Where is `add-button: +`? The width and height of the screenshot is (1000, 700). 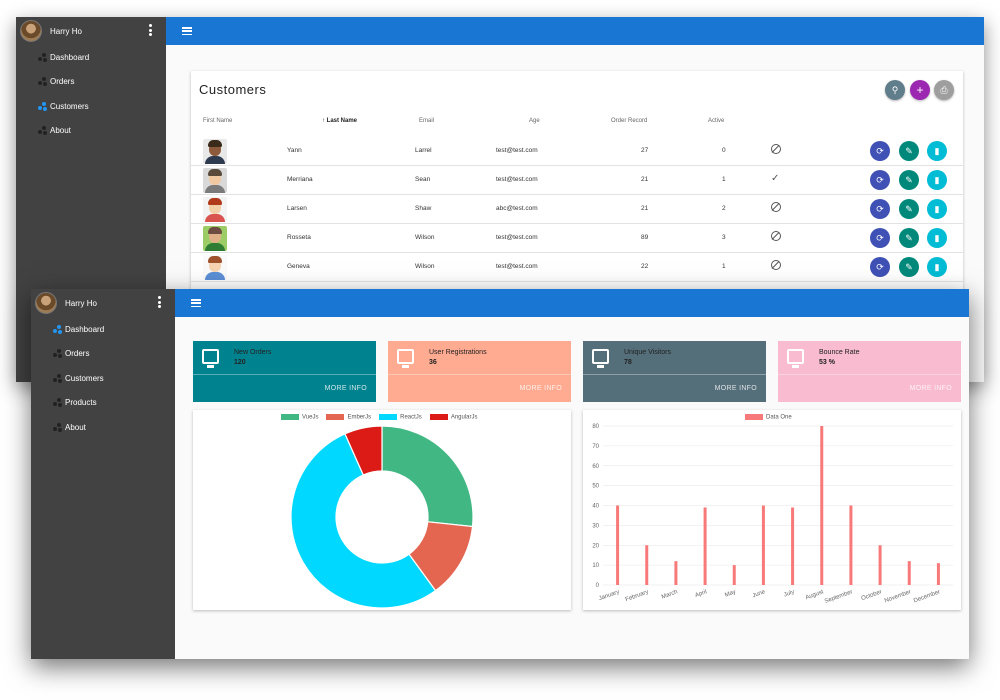 add-button: + is located at coordinates (920, 90).